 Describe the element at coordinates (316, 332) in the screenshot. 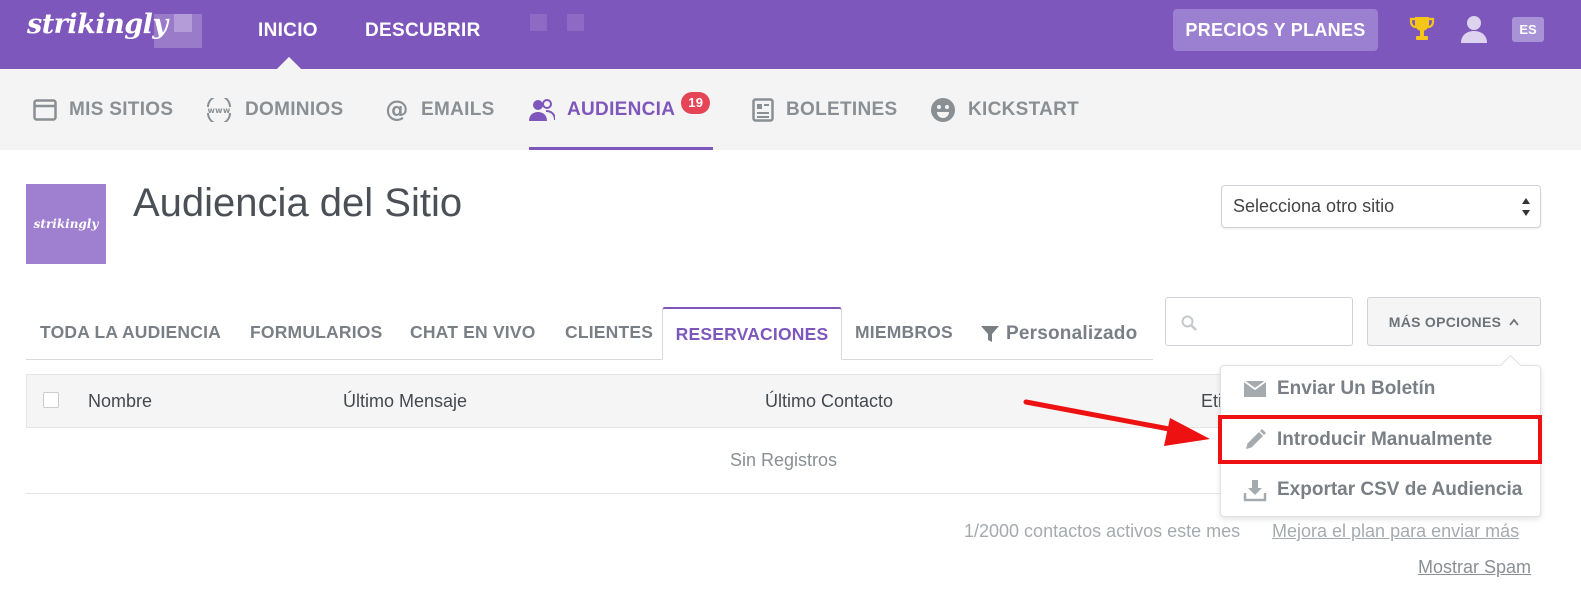

I see `tab-formularios: FORMULARIOS` at that location.